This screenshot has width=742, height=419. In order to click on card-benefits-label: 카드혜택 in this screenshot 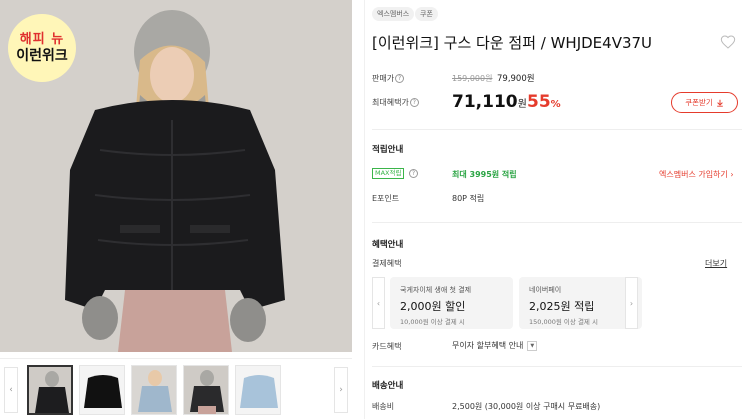, I will do `click(387, 346)`.